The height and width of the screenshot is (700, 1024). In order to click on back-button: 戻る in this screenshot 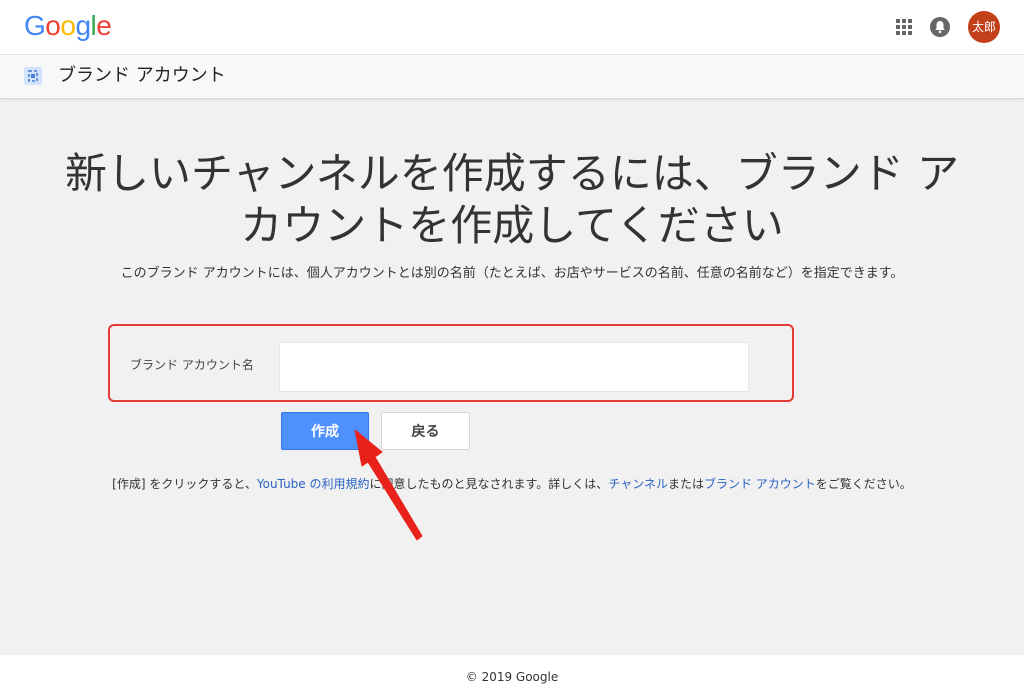, I will do `click(425, 431)`.